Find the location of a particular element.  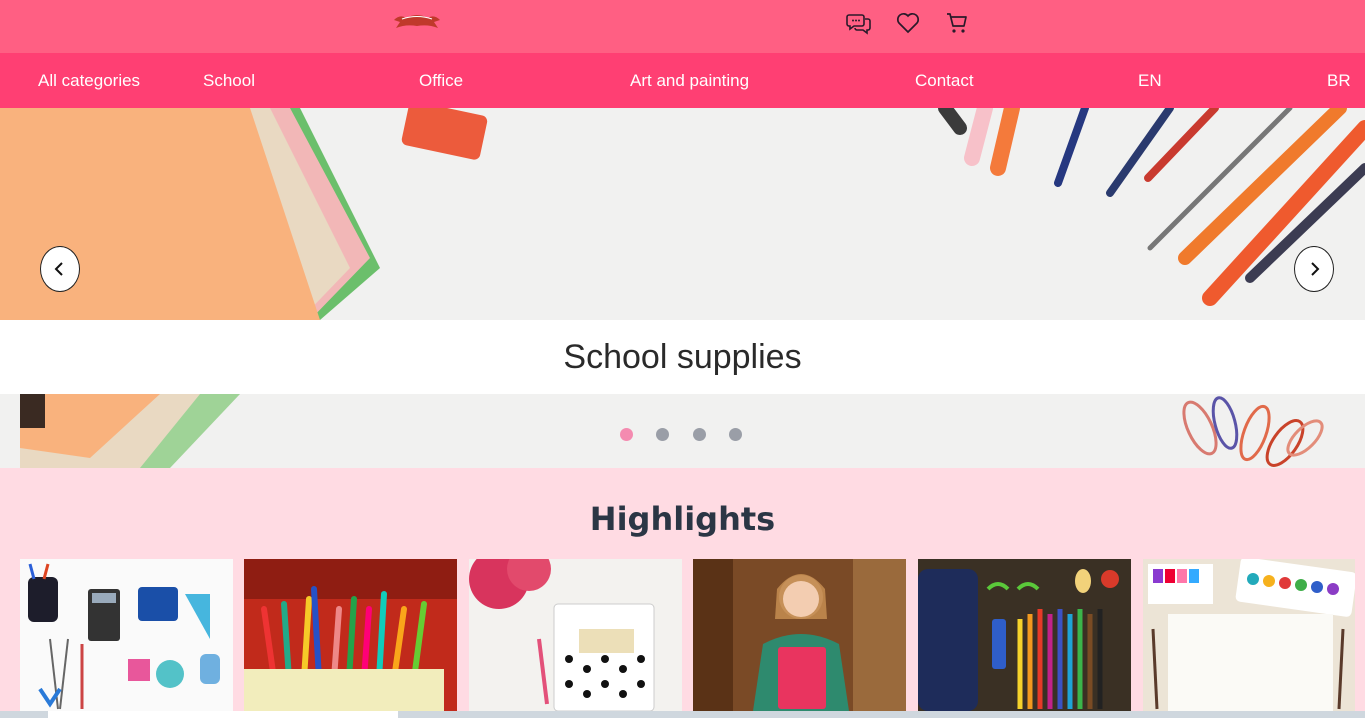

language-en: EN is located at coordinates (1150, 80).